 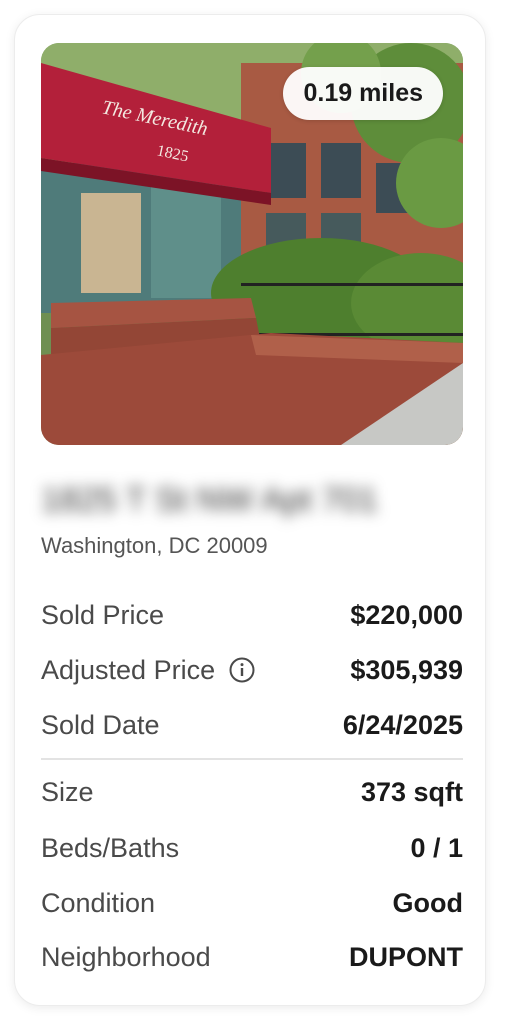 I want to click on property-address: 1825 T St NW Apt 701, so click(x=209, y=500).